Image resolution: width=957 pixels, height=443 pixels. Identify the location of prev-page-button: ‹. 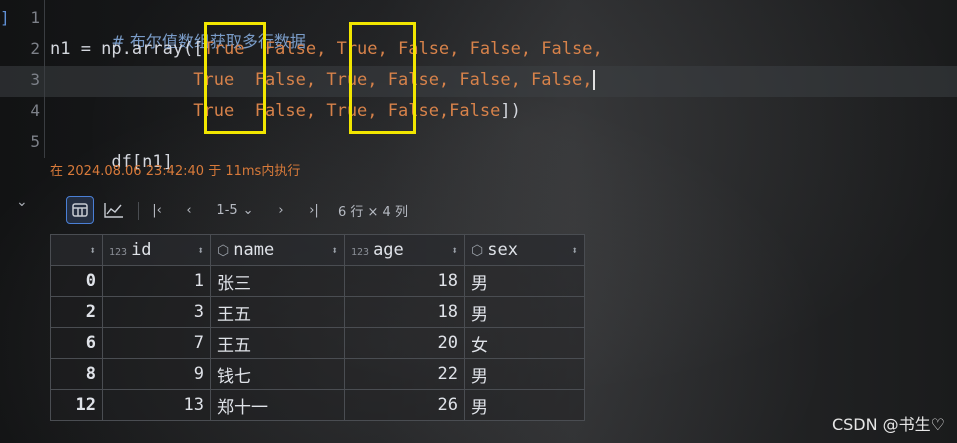
(189, 210).